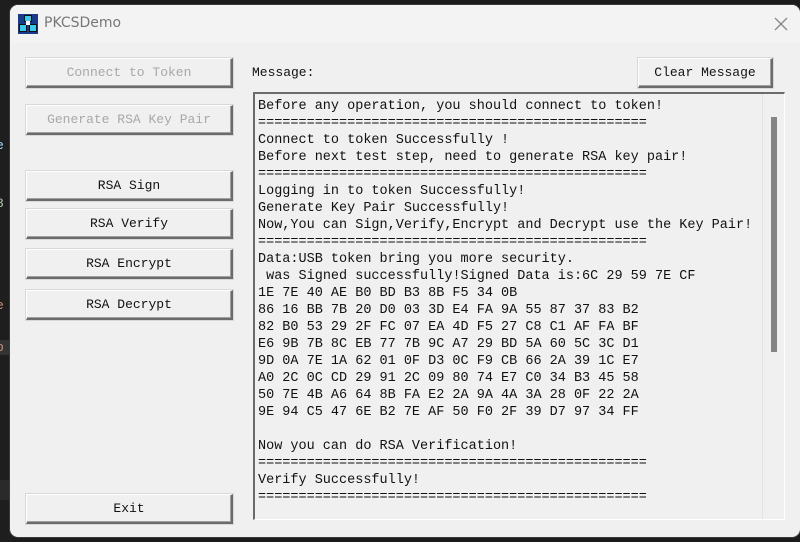  Describe the element at coordinates (705, 73) in the screenshot. I see `clear-message-button: Clear Message` at that location.